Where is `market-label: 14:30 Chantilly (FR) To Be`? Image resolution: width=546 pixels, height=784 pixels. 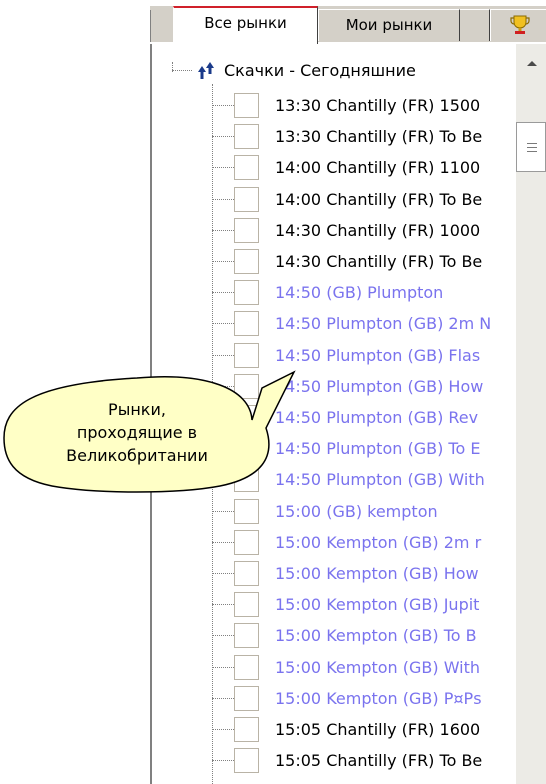
market-label: 14:30 Chantilly (FR) To Be is located at coordinates (379, 261).